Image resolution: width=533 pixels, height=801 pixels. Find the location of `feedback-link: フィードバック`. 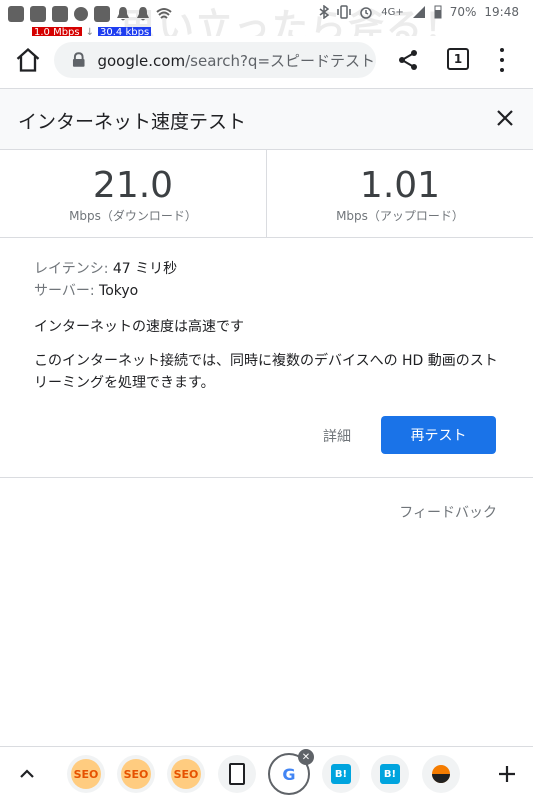

feedback-link: フィードバック is located at coordinates (448, 512).